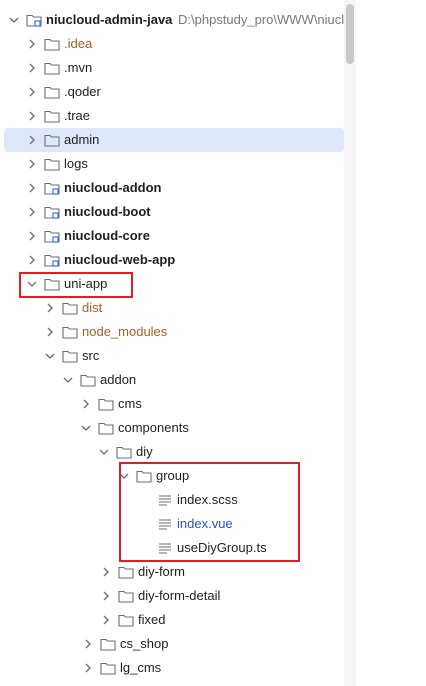  What do you see at coordinates (178, 620) in the screenshot?
I see `tree-item: fixed` at bounding box center [178, 620].